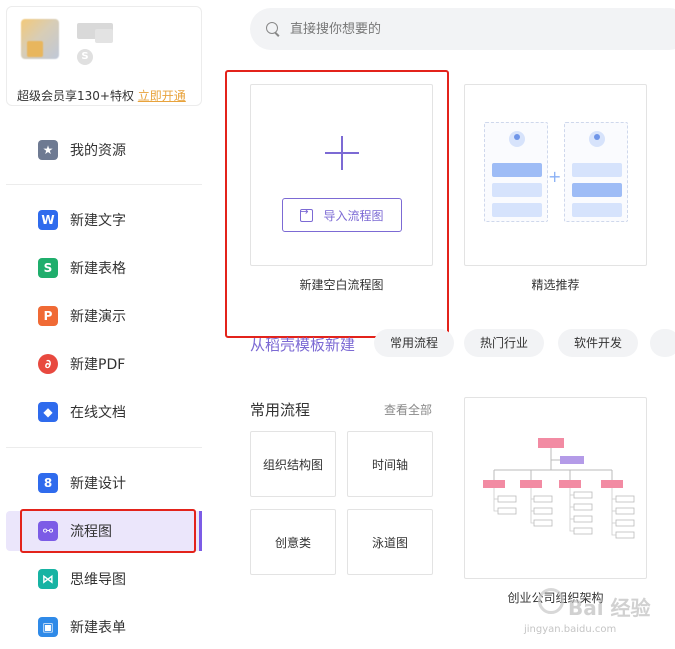 This screenshot has height=649, width=675. I want to click on tag-more, so click(662, 343).